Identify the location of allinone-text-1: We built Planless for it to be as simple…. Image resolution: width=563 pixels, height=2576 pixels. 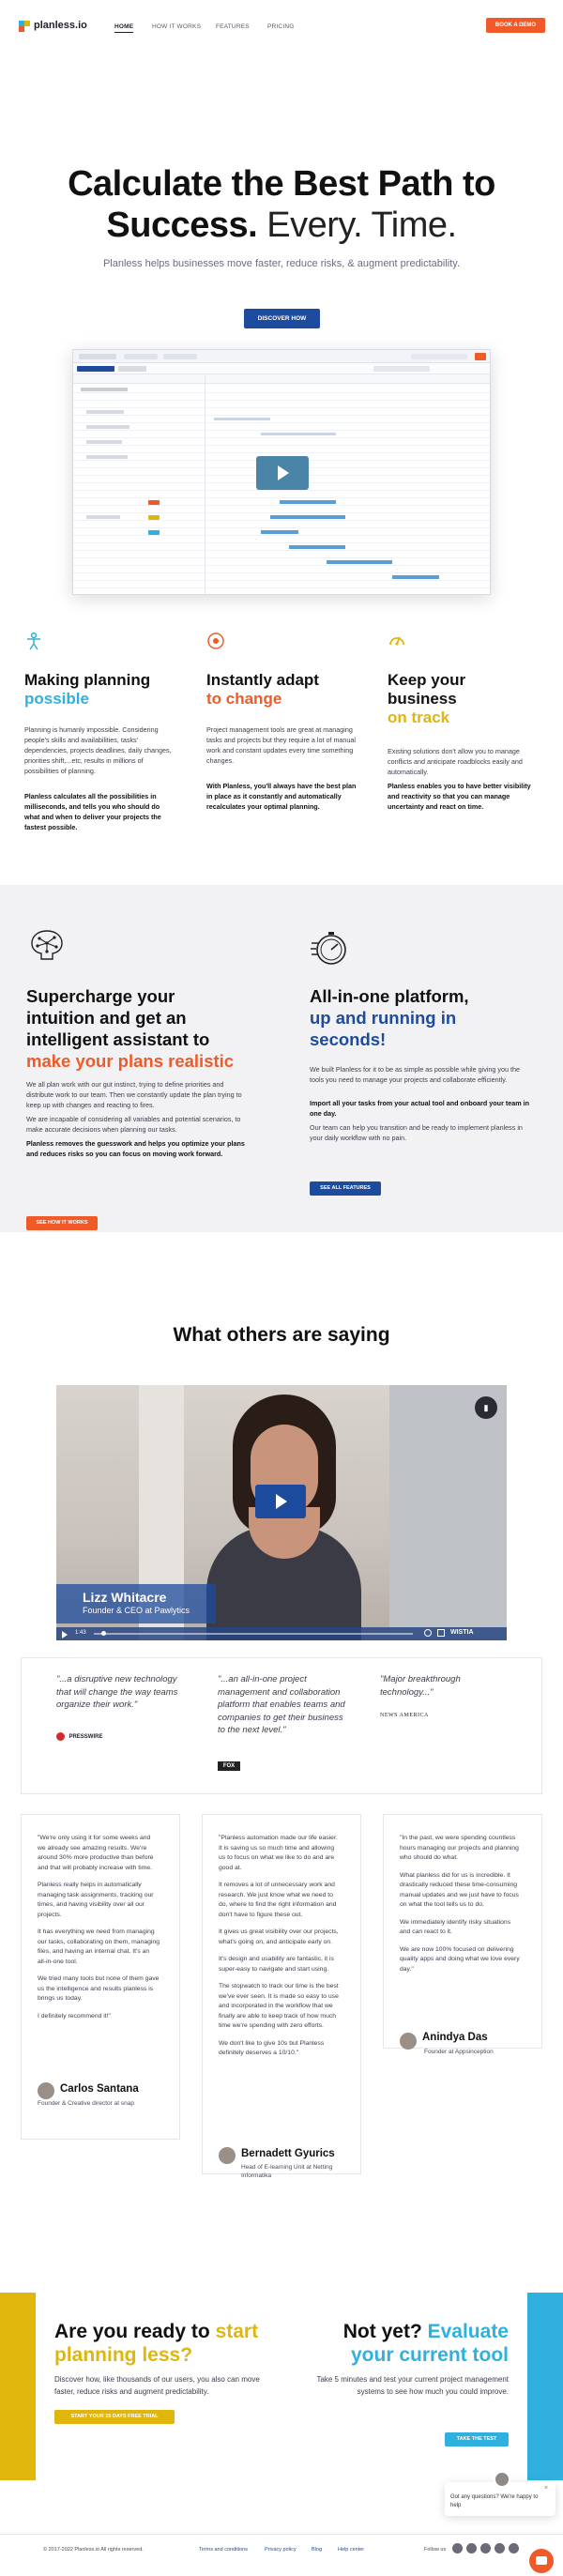
(415, 1074).